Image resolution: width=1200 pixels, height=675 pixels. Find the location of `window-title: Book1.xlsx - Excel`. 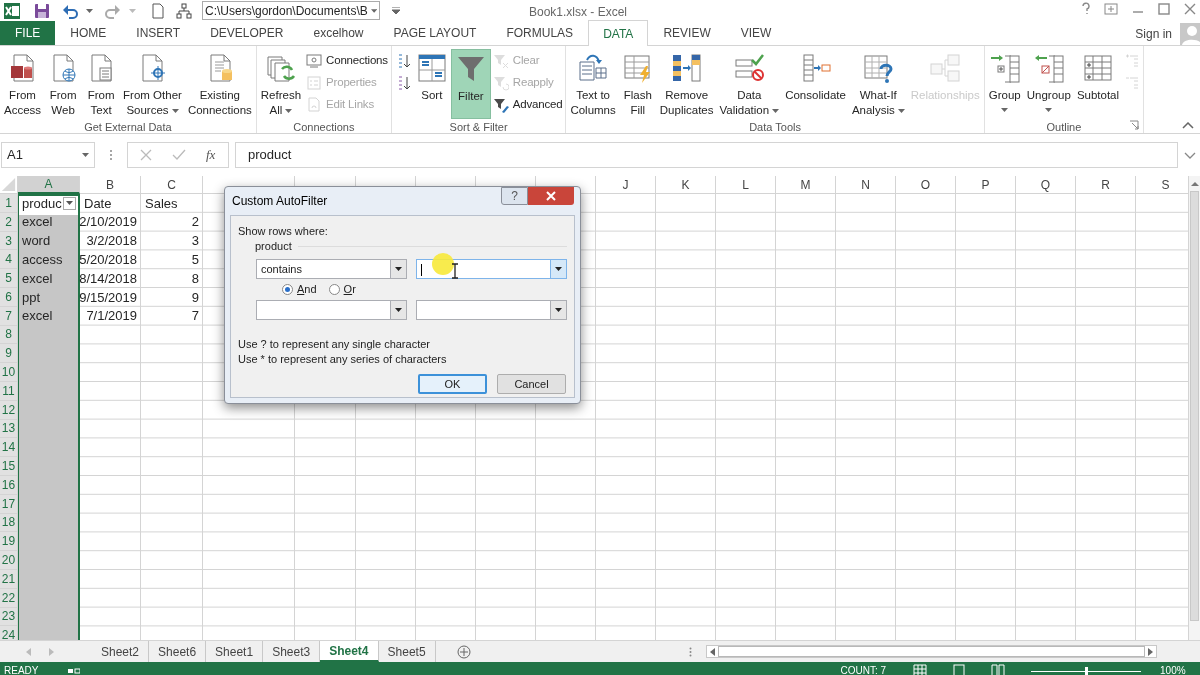

window-title: Book1.xlsx - Excel is located at coordinates (578, 12).